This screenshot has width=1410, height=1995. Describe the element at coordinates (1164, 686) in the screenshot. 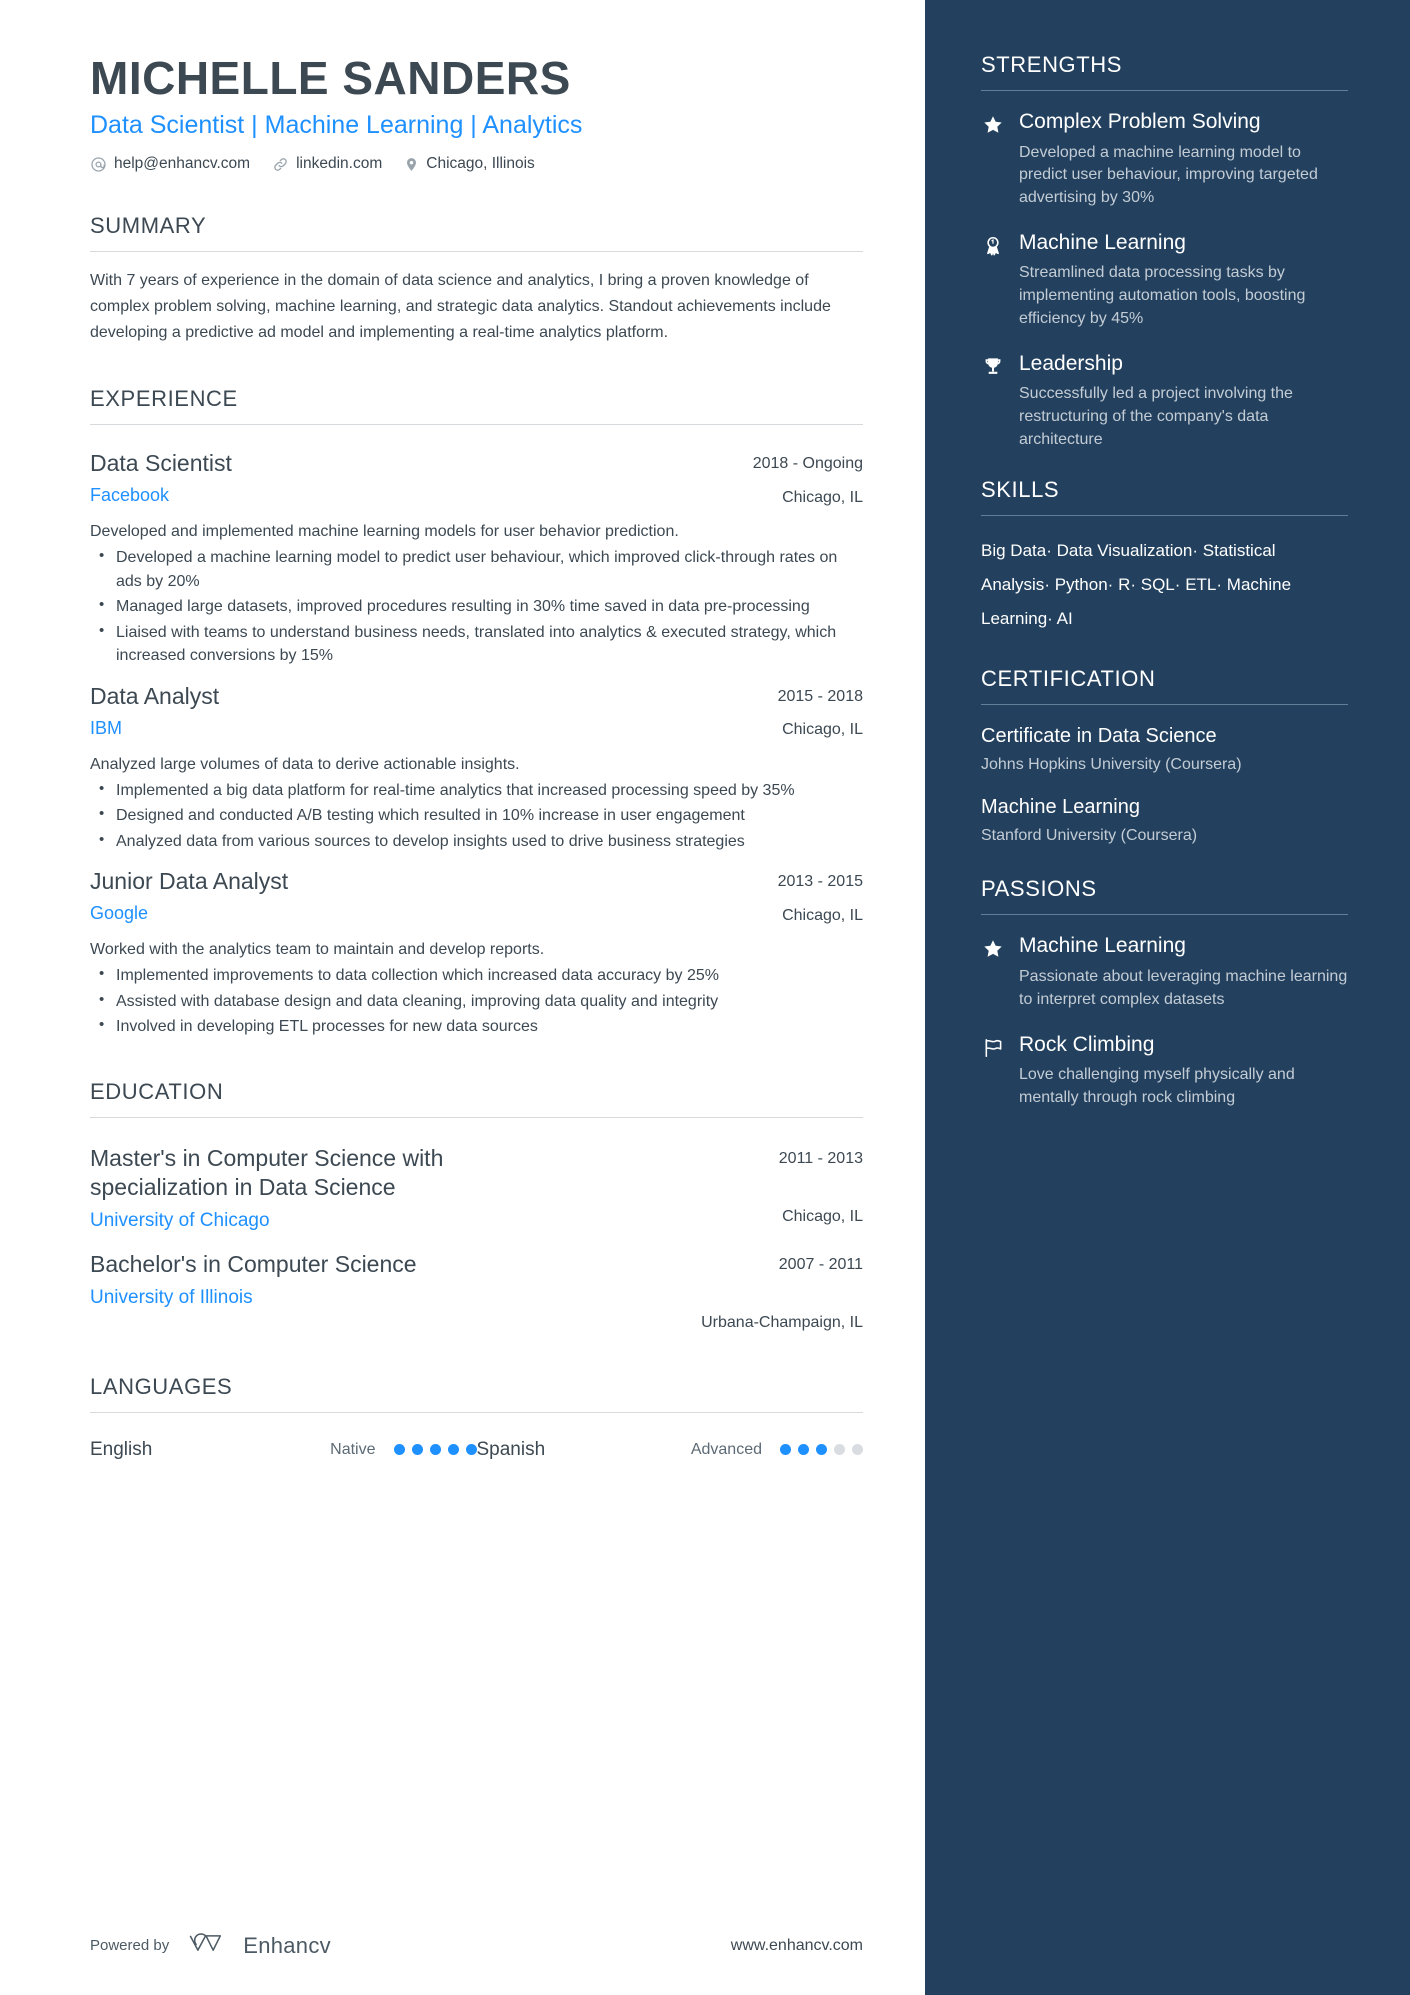

I see `section-title-certification: CERTIFICATION` at that location.